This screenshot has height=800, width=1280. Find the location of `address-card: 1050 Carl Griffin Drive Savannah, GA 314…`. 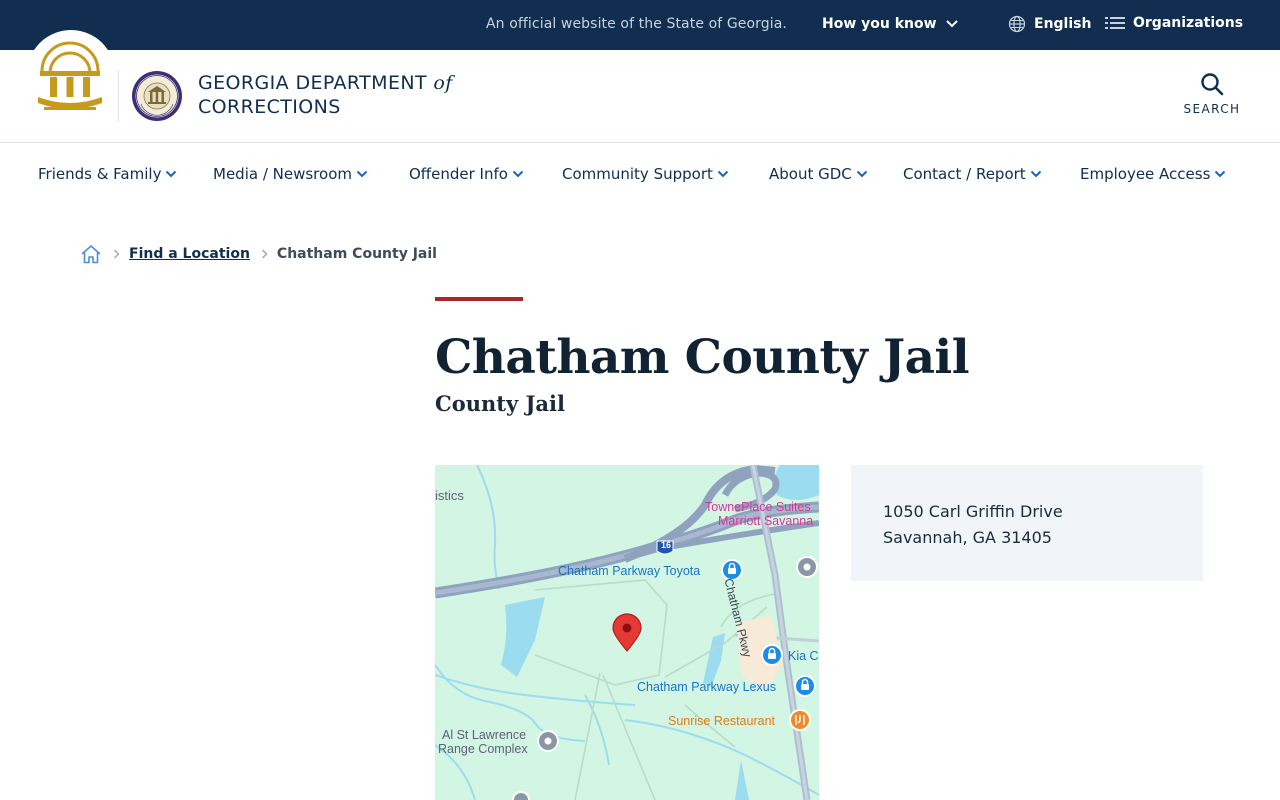

address-card: 1050 Carl Griffin Drive Savannah, GA 314… is located at coordinates (1027, 523).